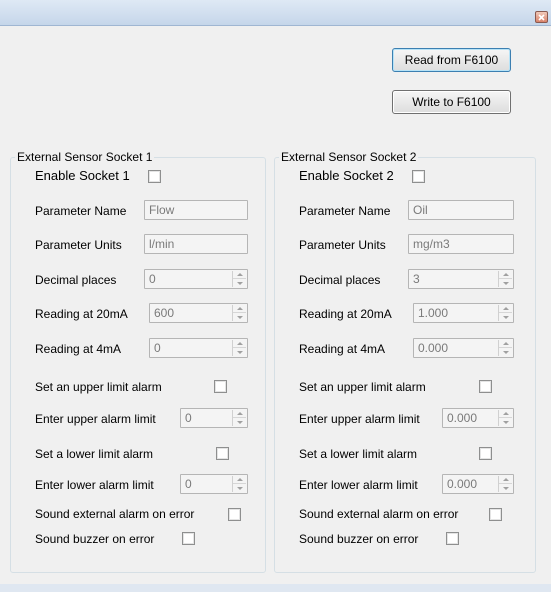  Describe the element at coordinates (416, 279) in the screenshot. I see `decimal-places-value: 3` at that location.